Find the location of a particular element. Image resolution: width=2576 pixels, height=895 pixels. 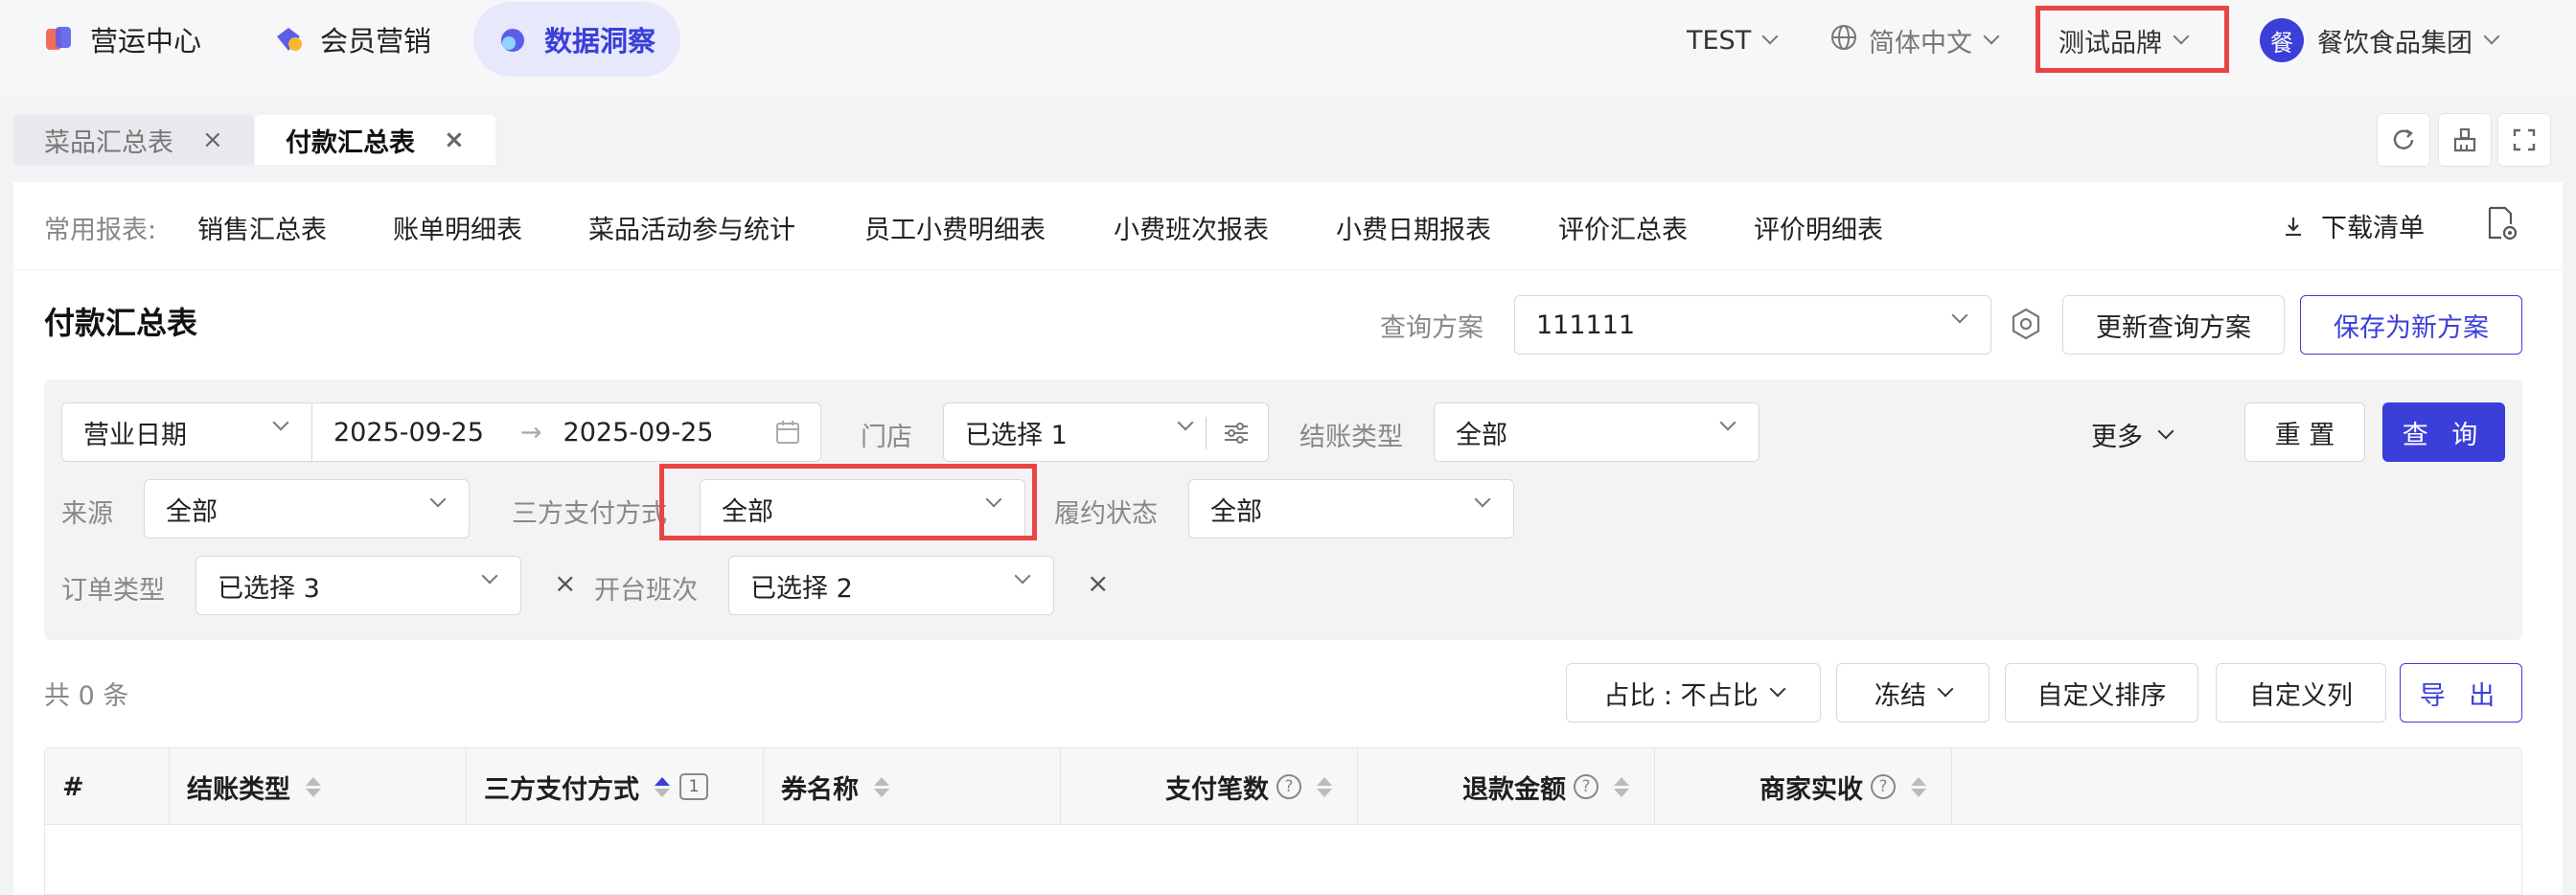

ratio-select: 占比 : 不占比 is located at coordinates (1693, 693).